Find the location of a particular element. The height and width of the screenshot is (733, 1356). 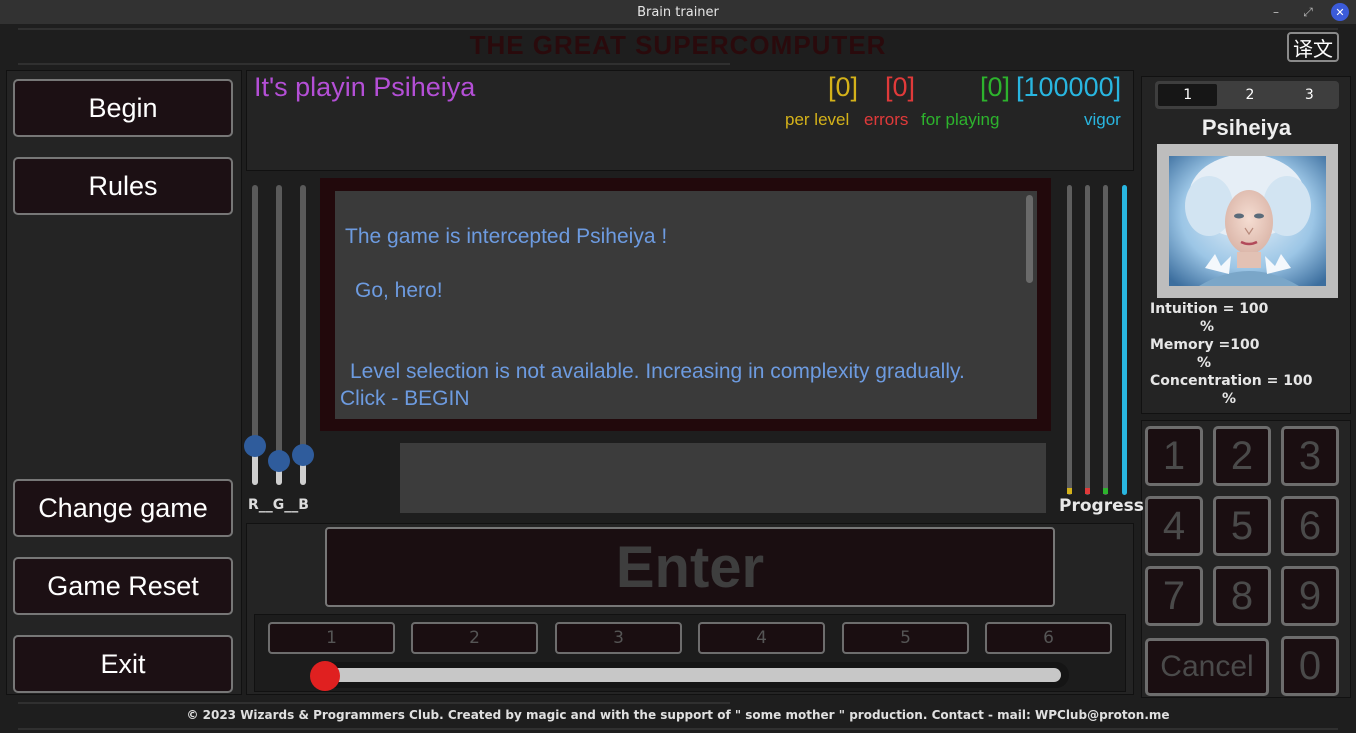

keypad-1-button: 1 is located at coordinates (1174, 456).